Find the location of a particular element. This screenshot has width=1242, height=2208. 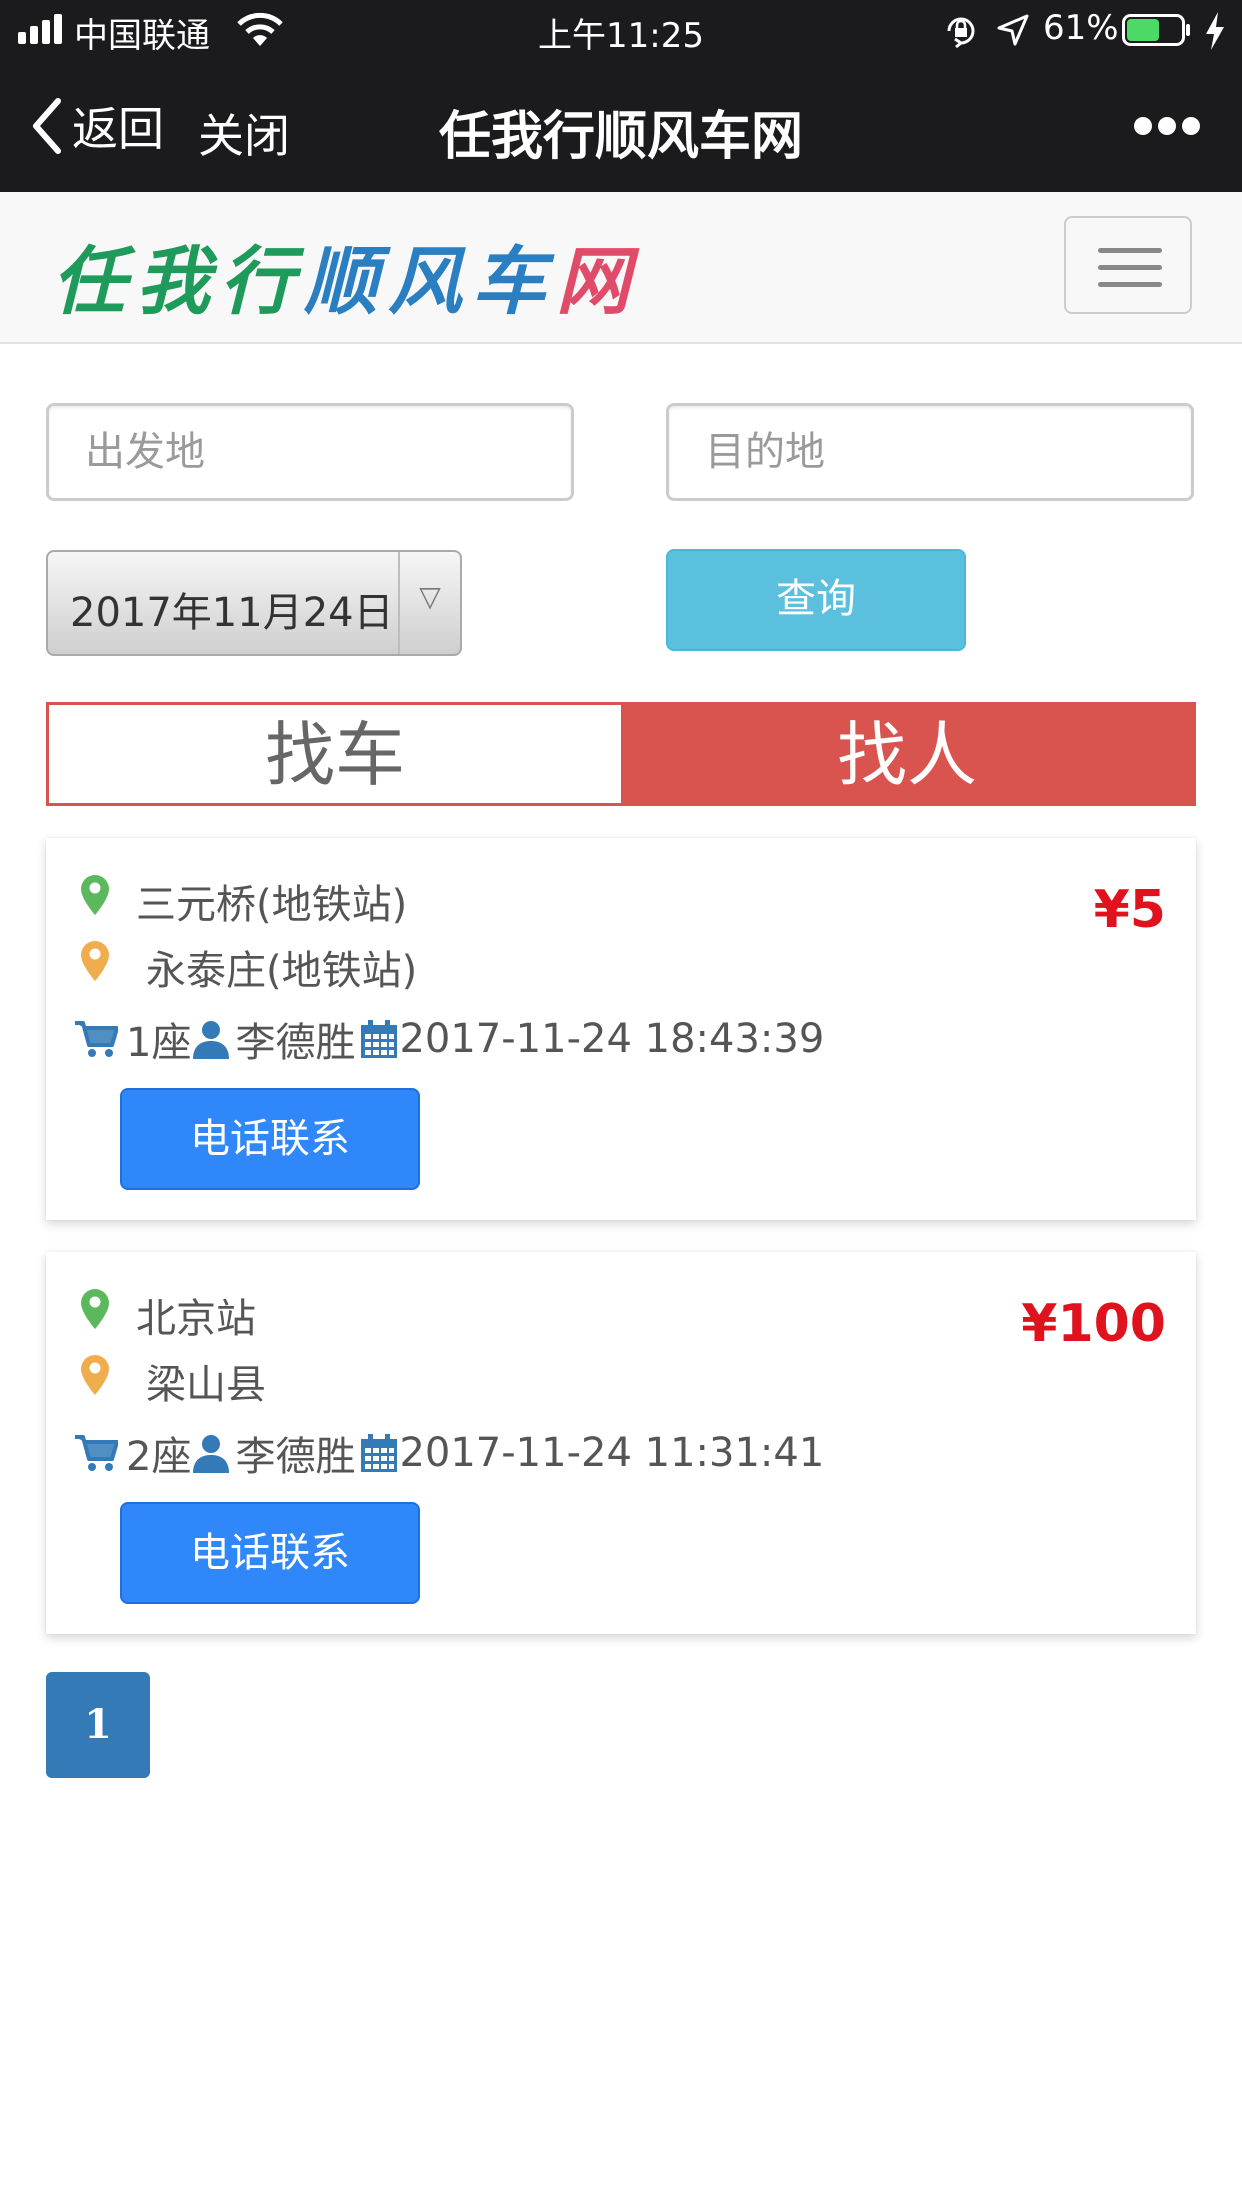

mode-tabs: 找车 找人 is located at coordinates (621, 754).